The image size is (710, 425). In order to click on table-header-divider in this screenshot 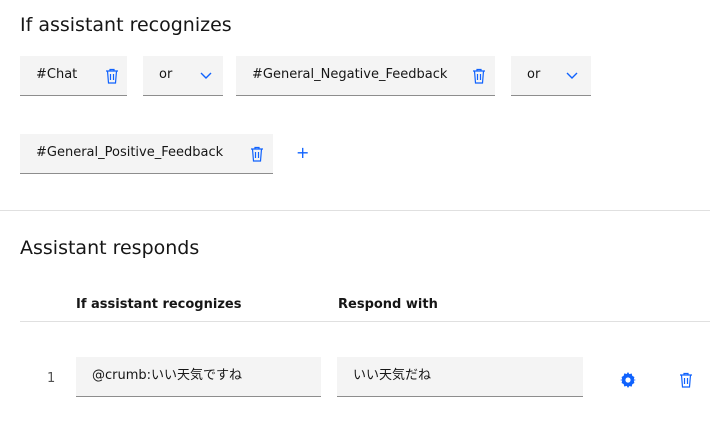, I will do `click(365, 321)`.